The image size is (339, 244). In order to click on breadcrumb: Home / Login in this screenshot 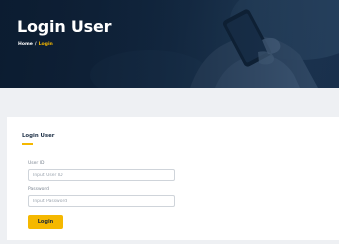, I will do `click(35, 44)`.